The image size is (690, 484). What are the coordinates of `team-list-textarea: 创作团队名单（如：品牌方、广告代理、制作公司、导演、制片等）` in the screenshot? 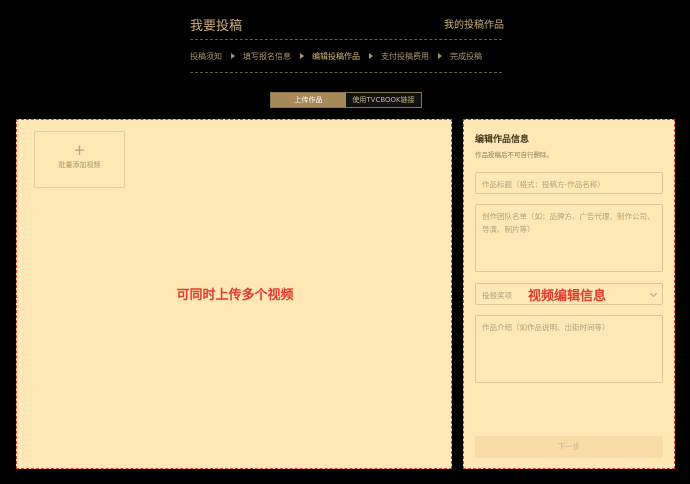 It's located at (569, 238).